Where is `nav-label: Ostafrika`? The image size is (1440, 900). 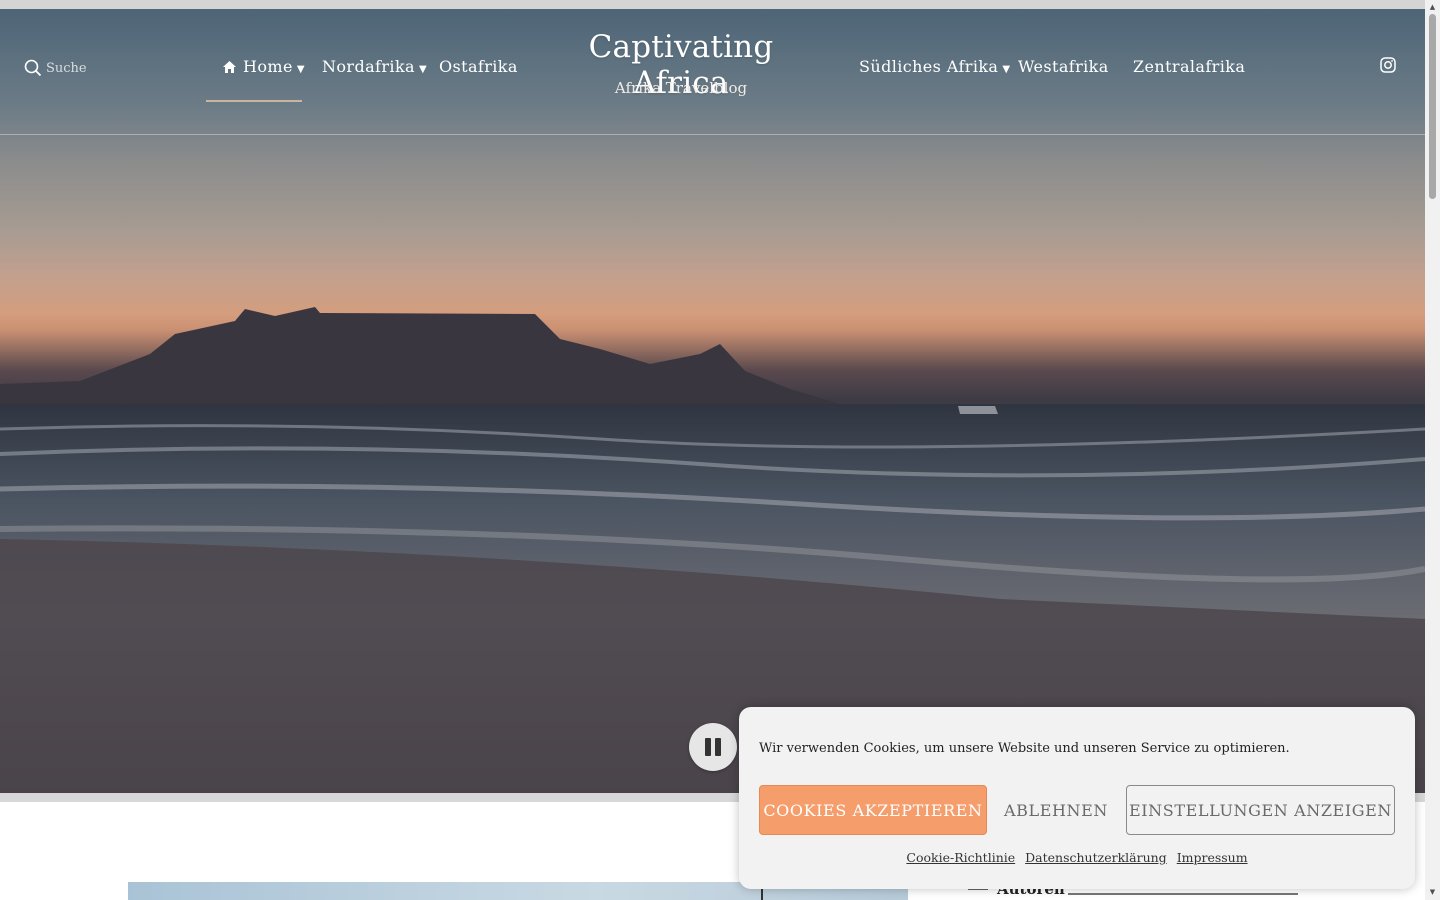 nav-label: Ostafrika is located at coordinates (478, 66).